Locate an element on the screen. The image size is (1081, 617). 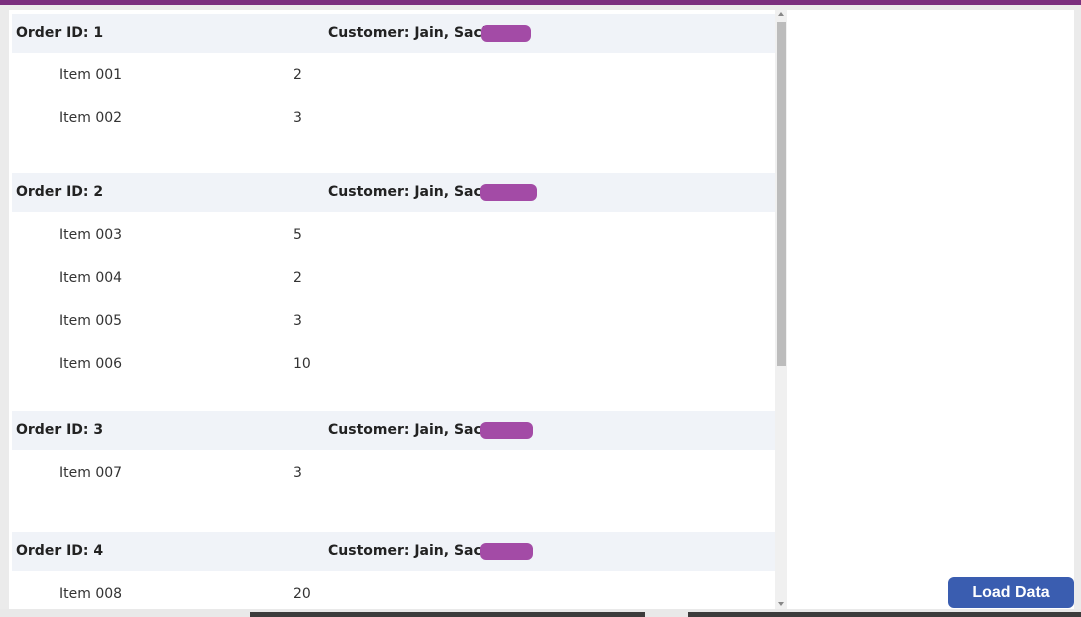
gallery-scrollbar is located at coordinates (781, 309).